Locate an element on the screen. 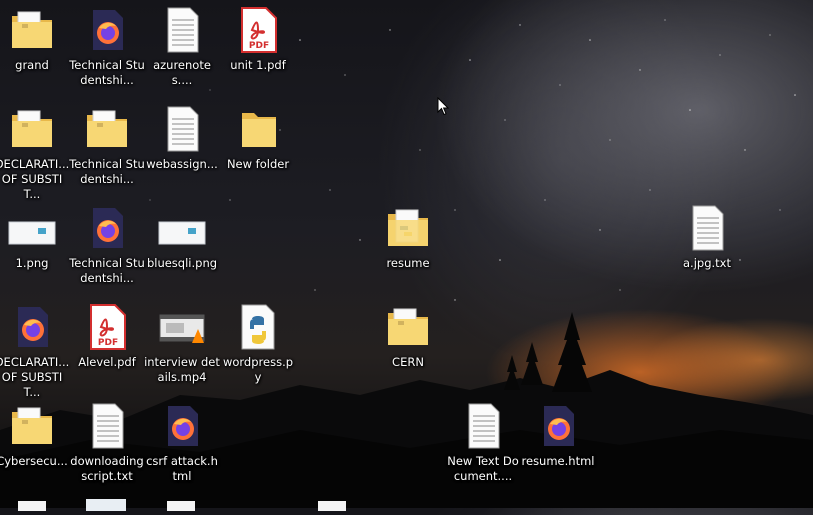 The width and height of the screenshot is (813, 515). desktop-icon-alevel-pdf: PDF Alevel.pdf is located at coordinates (107, 336).